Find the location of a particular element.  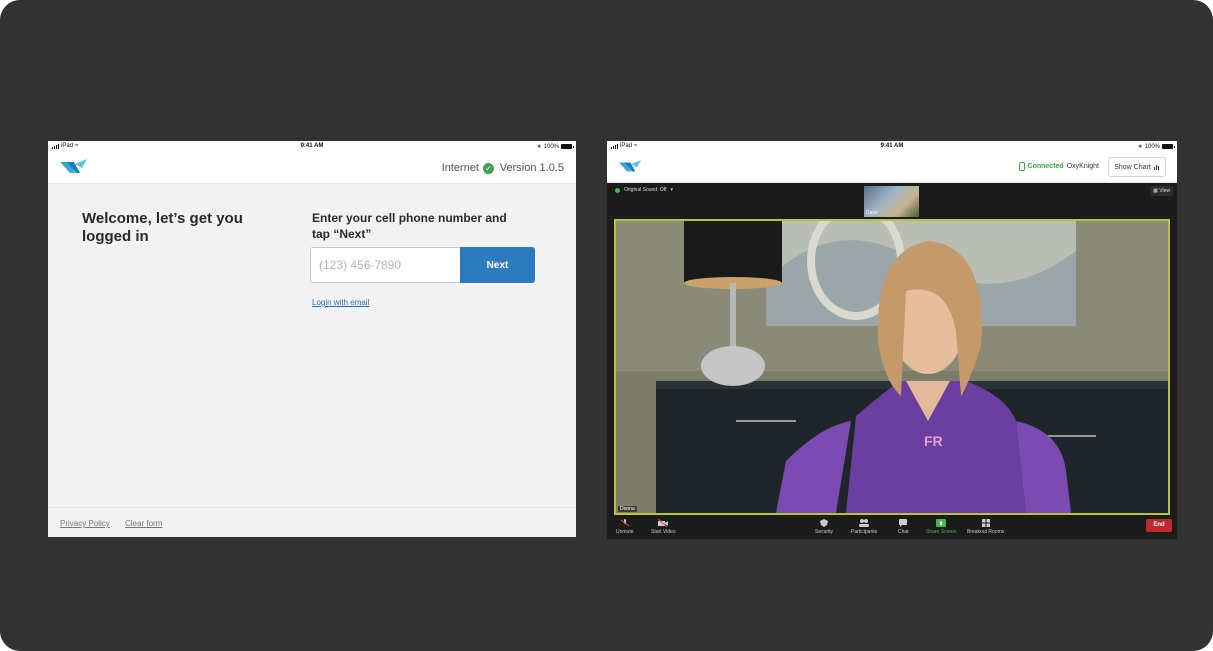

unmute-button: Unmute is located at coordinates (625, 527).